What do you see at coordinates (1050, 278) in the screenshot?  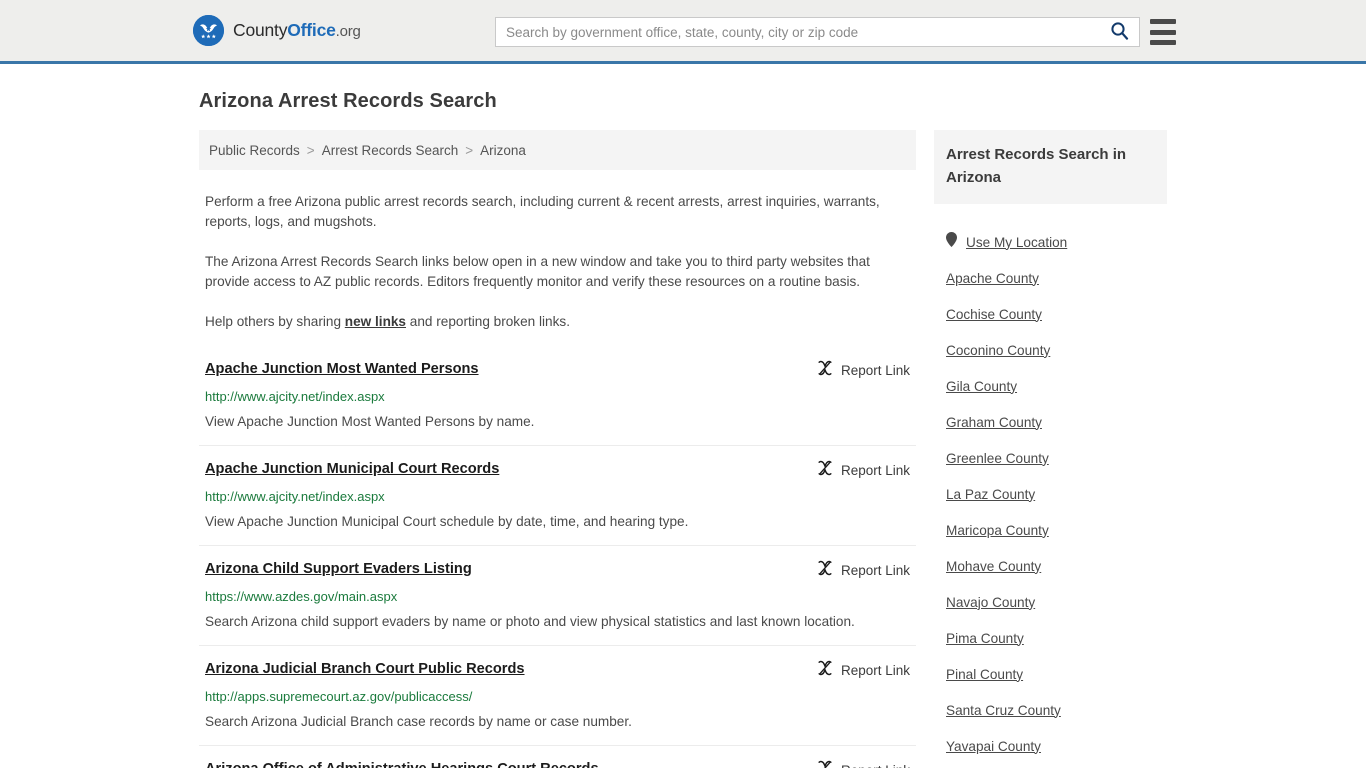 I see `sidebar-item-apache-county: Apache County` at bounding box center [1050, 278].